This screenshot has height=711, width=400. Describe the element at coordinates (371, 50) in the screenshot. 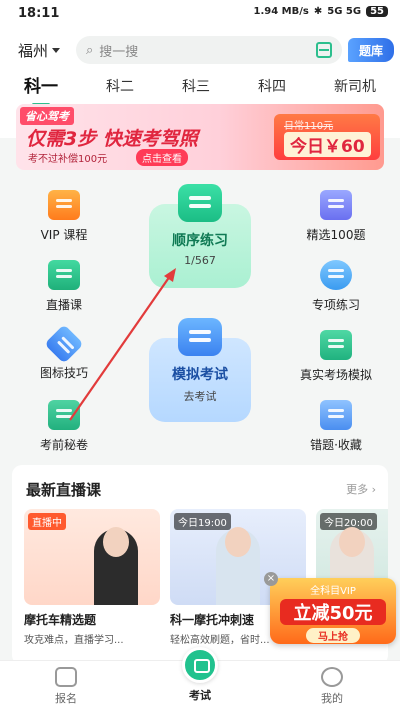

I see `tiku-button: 题库` at that location.